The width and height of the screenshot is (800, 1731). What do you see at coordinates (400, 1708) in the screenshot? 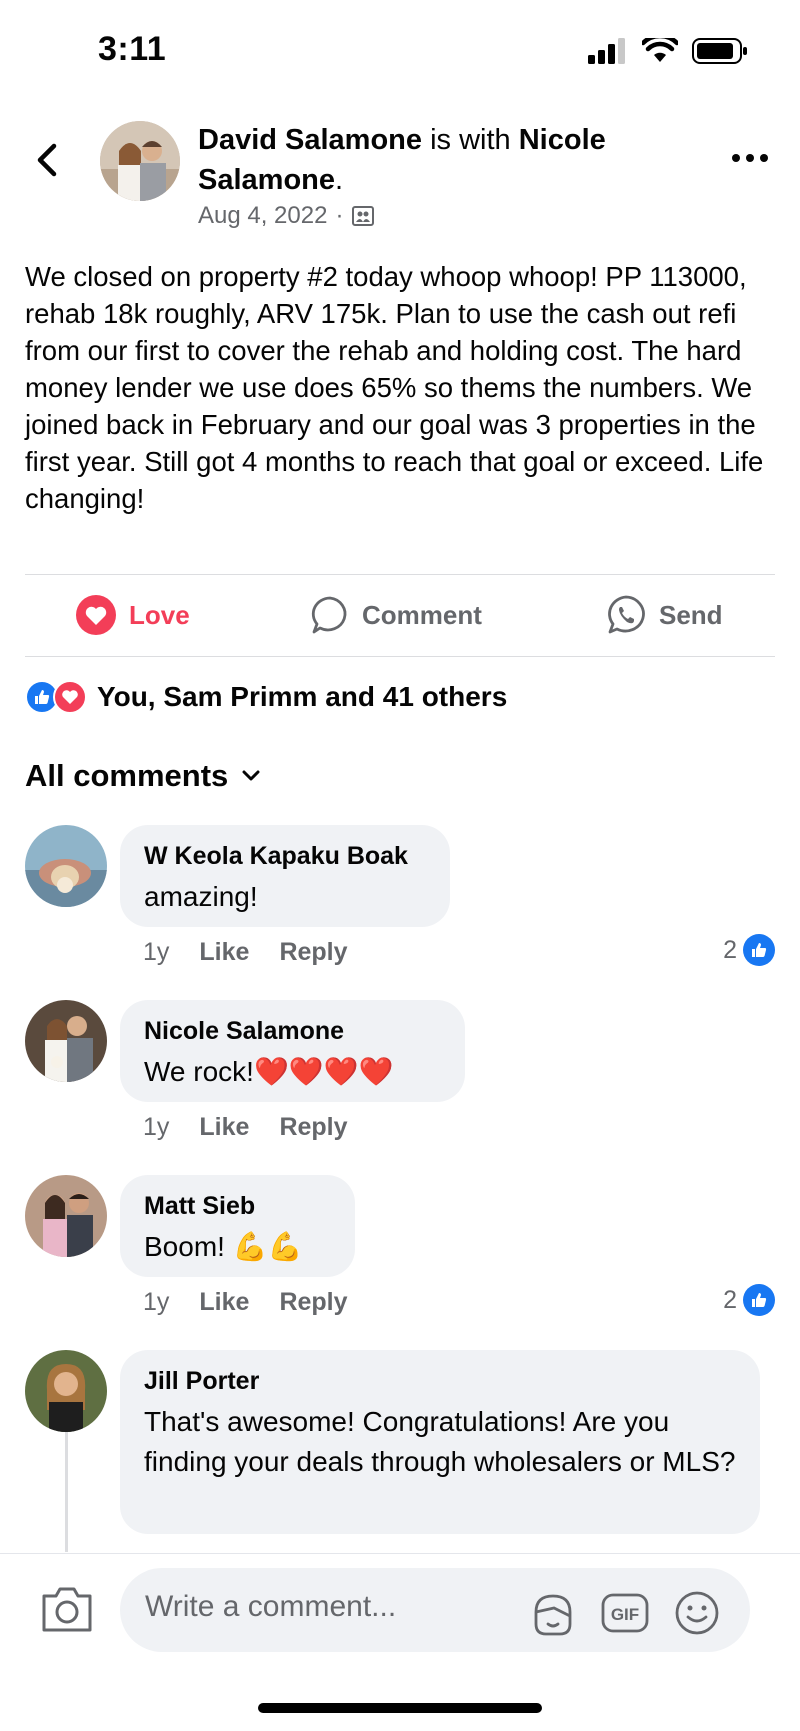
I see `home-indicator` at bounding box center [400, 1708].